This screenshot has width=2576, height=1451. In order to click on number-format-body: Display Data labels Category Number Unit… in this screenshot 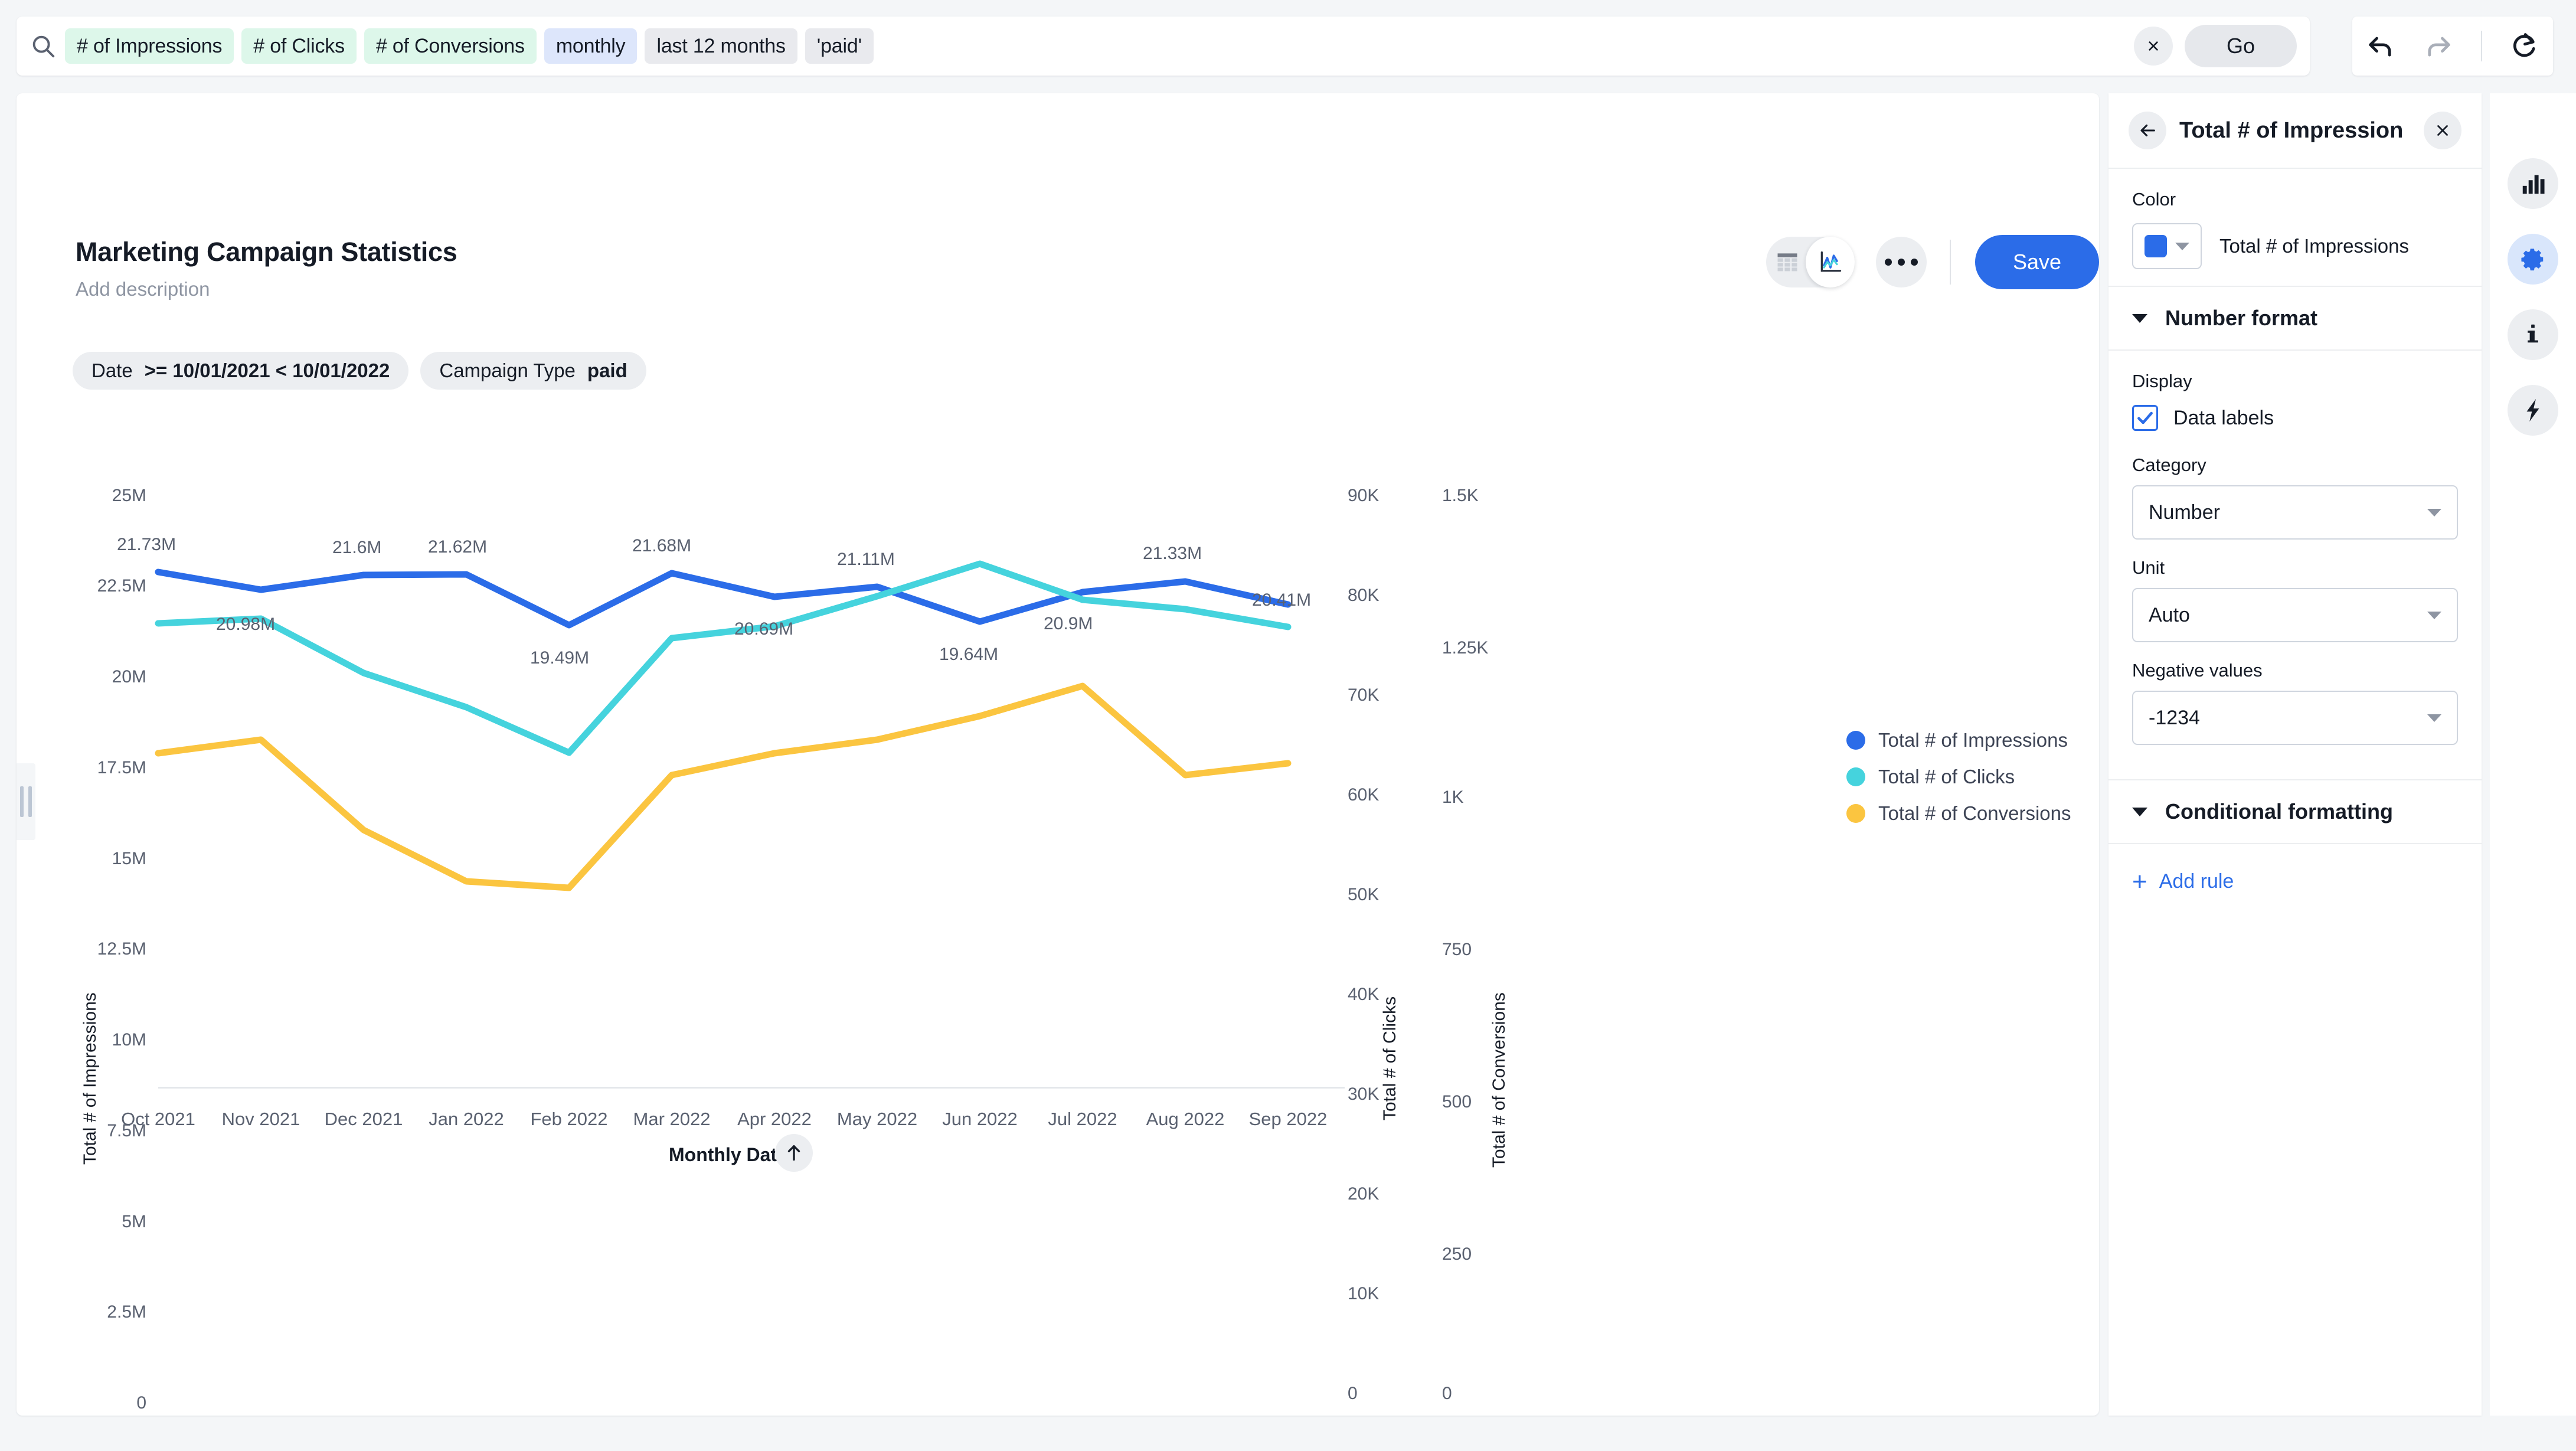, I will do `click(2295, 565)`.